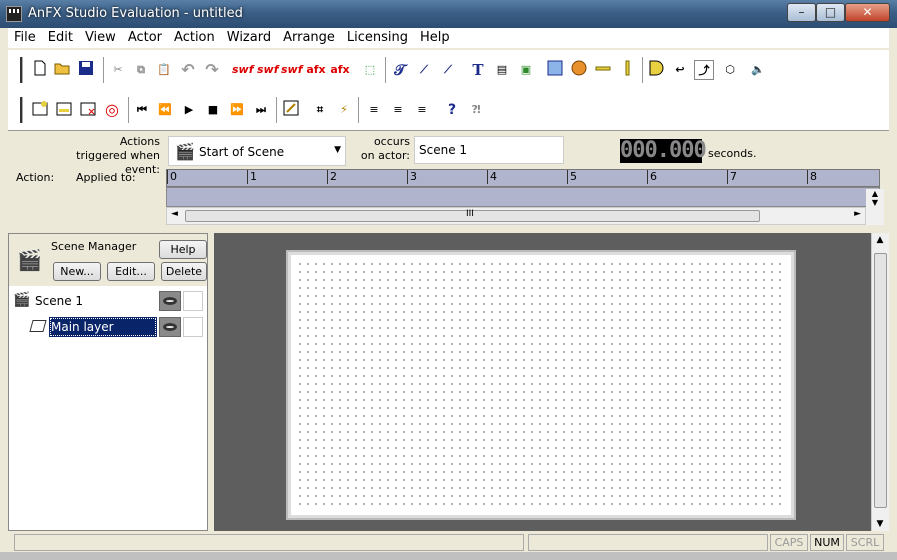 This screenshot has width=897, height=560. What do you see at coordinates (448, 70) in the screenshot?
I see `line-icon: ⟋` at bounding box center [448, 70].